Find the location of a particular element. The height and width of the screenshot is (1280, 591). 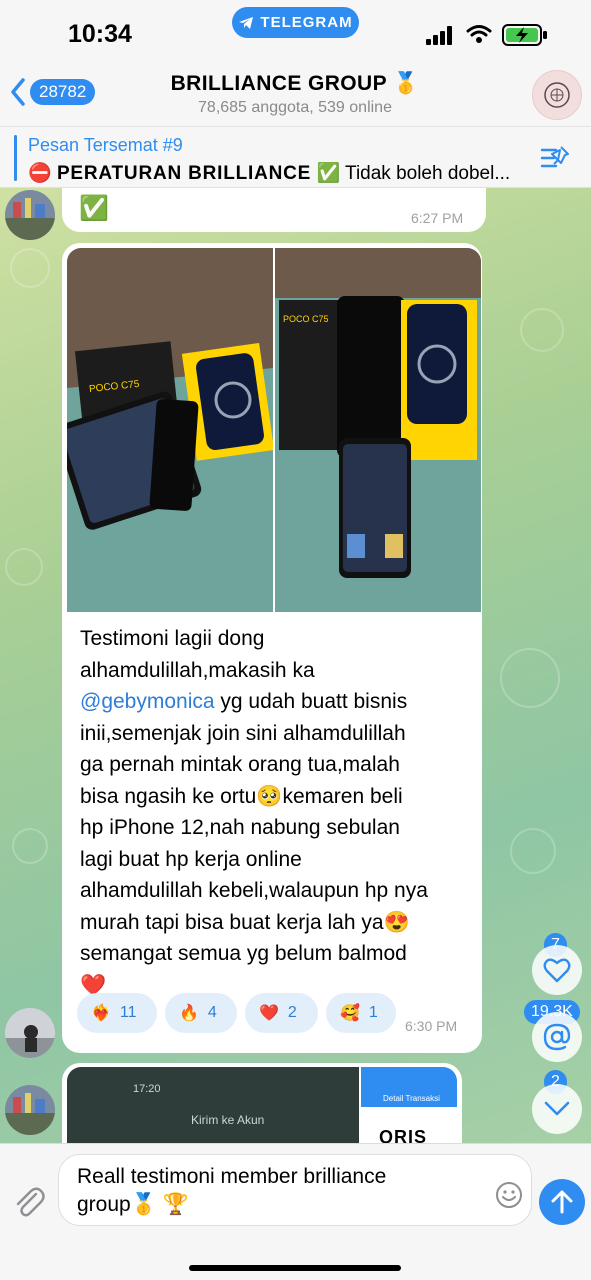

box-label: POCO C75 is located at coordinates (306, 319).